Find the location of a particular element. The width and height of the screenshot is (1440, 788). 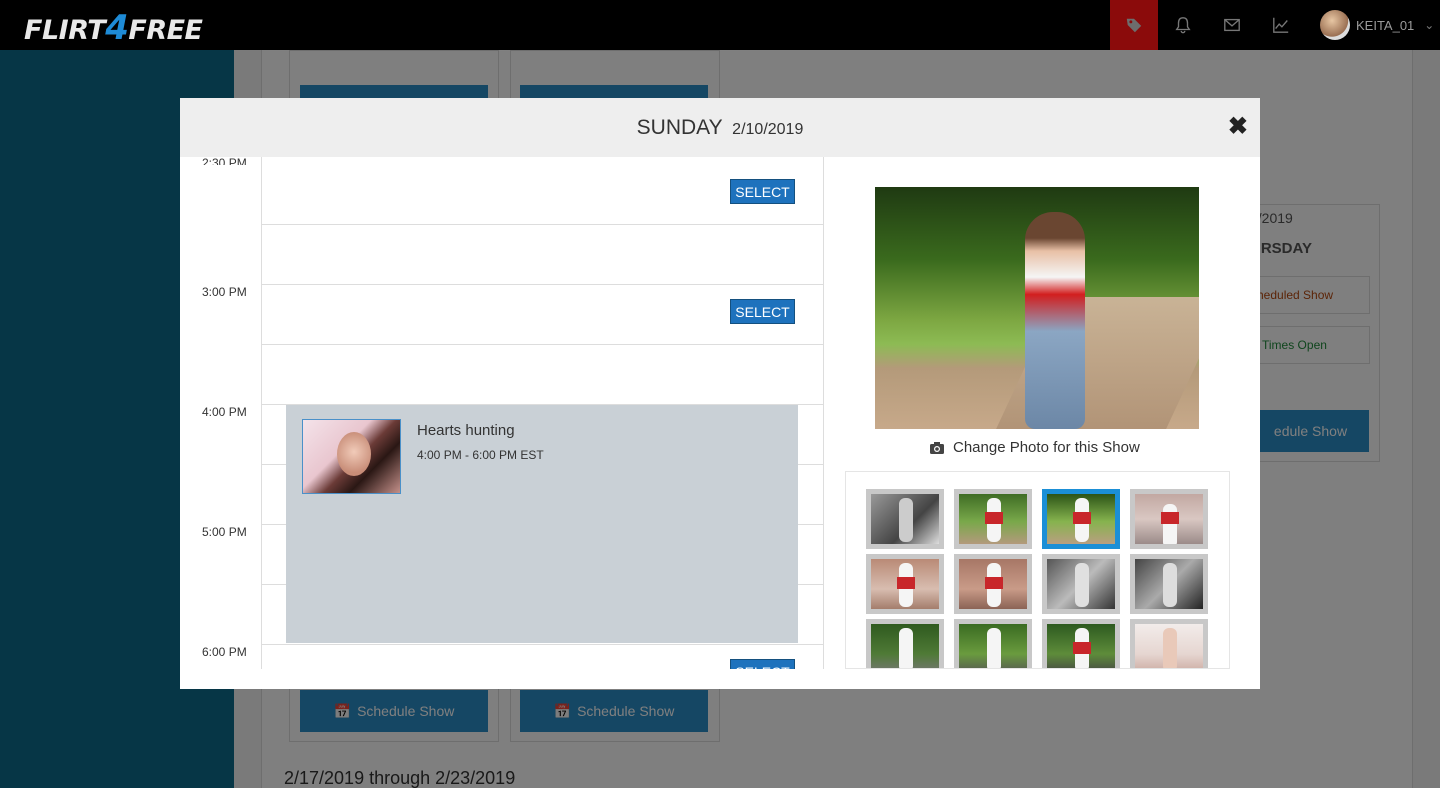

top-bar: FLIRT4FREE KEITA_01 ⌄ is located at coordinates (720, 25).